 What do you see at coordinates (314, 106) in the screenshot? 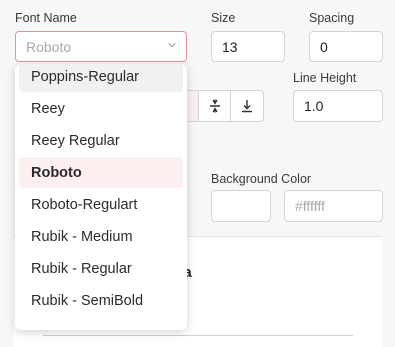
I see `line-height-value: 1.0` at bounding box center [314, 106].